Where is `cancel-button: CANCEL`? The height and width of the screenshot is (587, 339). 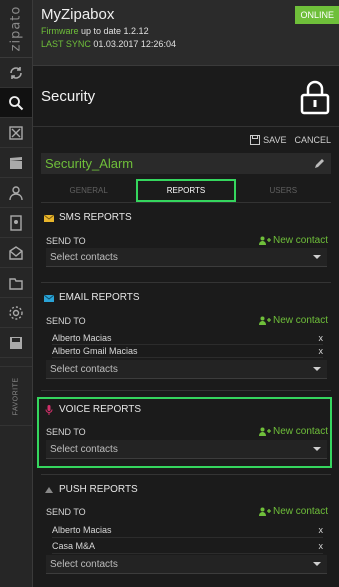
cancel-button: CANCEL is located at coordinates (312, 140).